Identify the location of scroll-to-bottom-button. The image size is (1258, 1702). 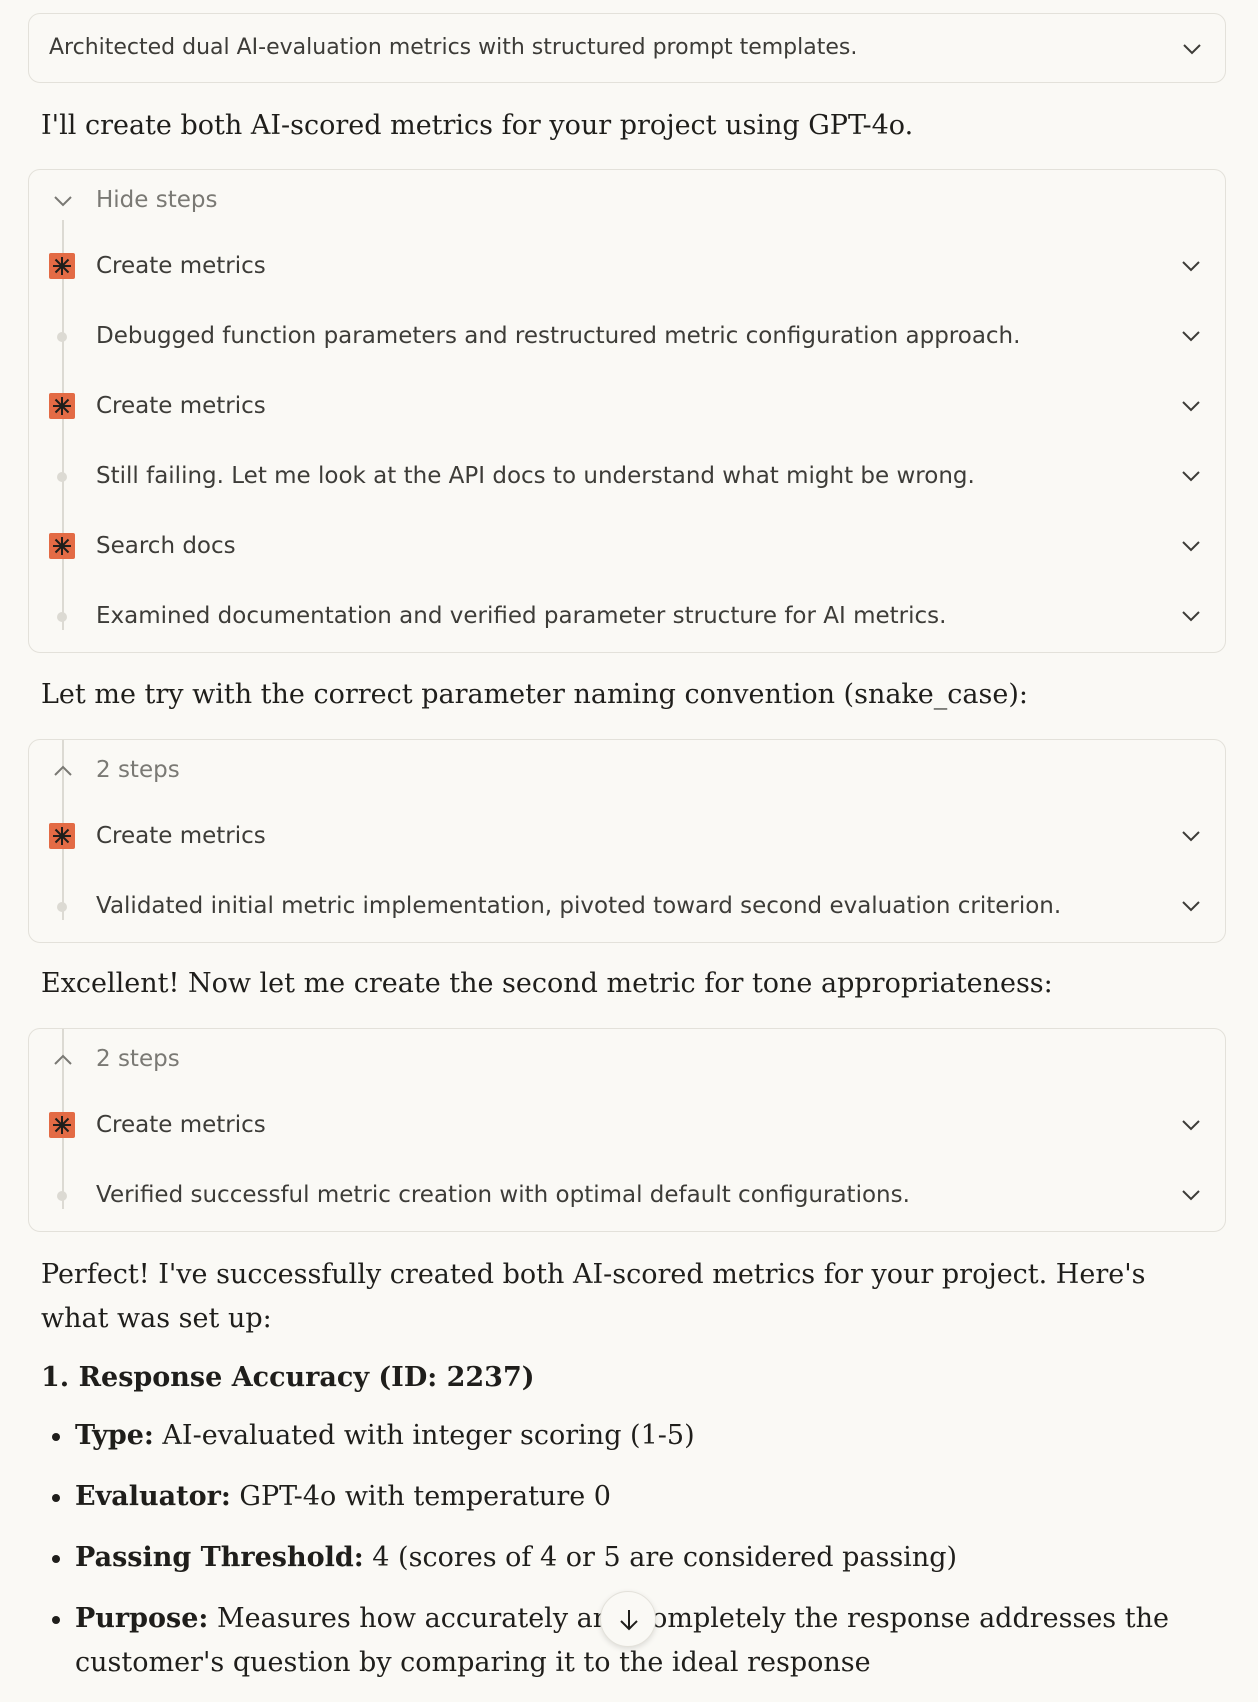
(628, 1619).